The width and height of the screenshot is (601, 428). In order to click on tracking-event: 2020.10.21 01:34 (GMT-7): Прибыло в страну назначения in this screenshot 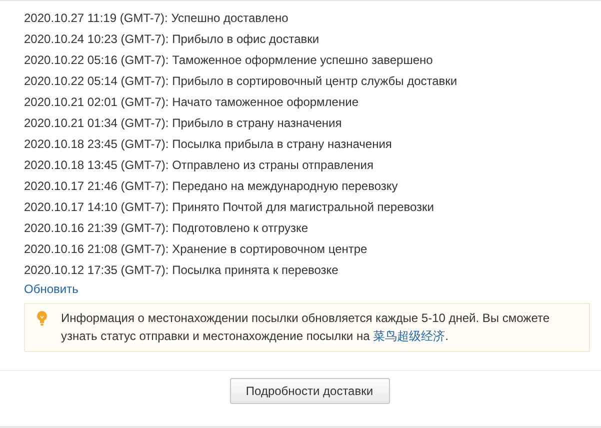, I will do `click(183, 123)`.